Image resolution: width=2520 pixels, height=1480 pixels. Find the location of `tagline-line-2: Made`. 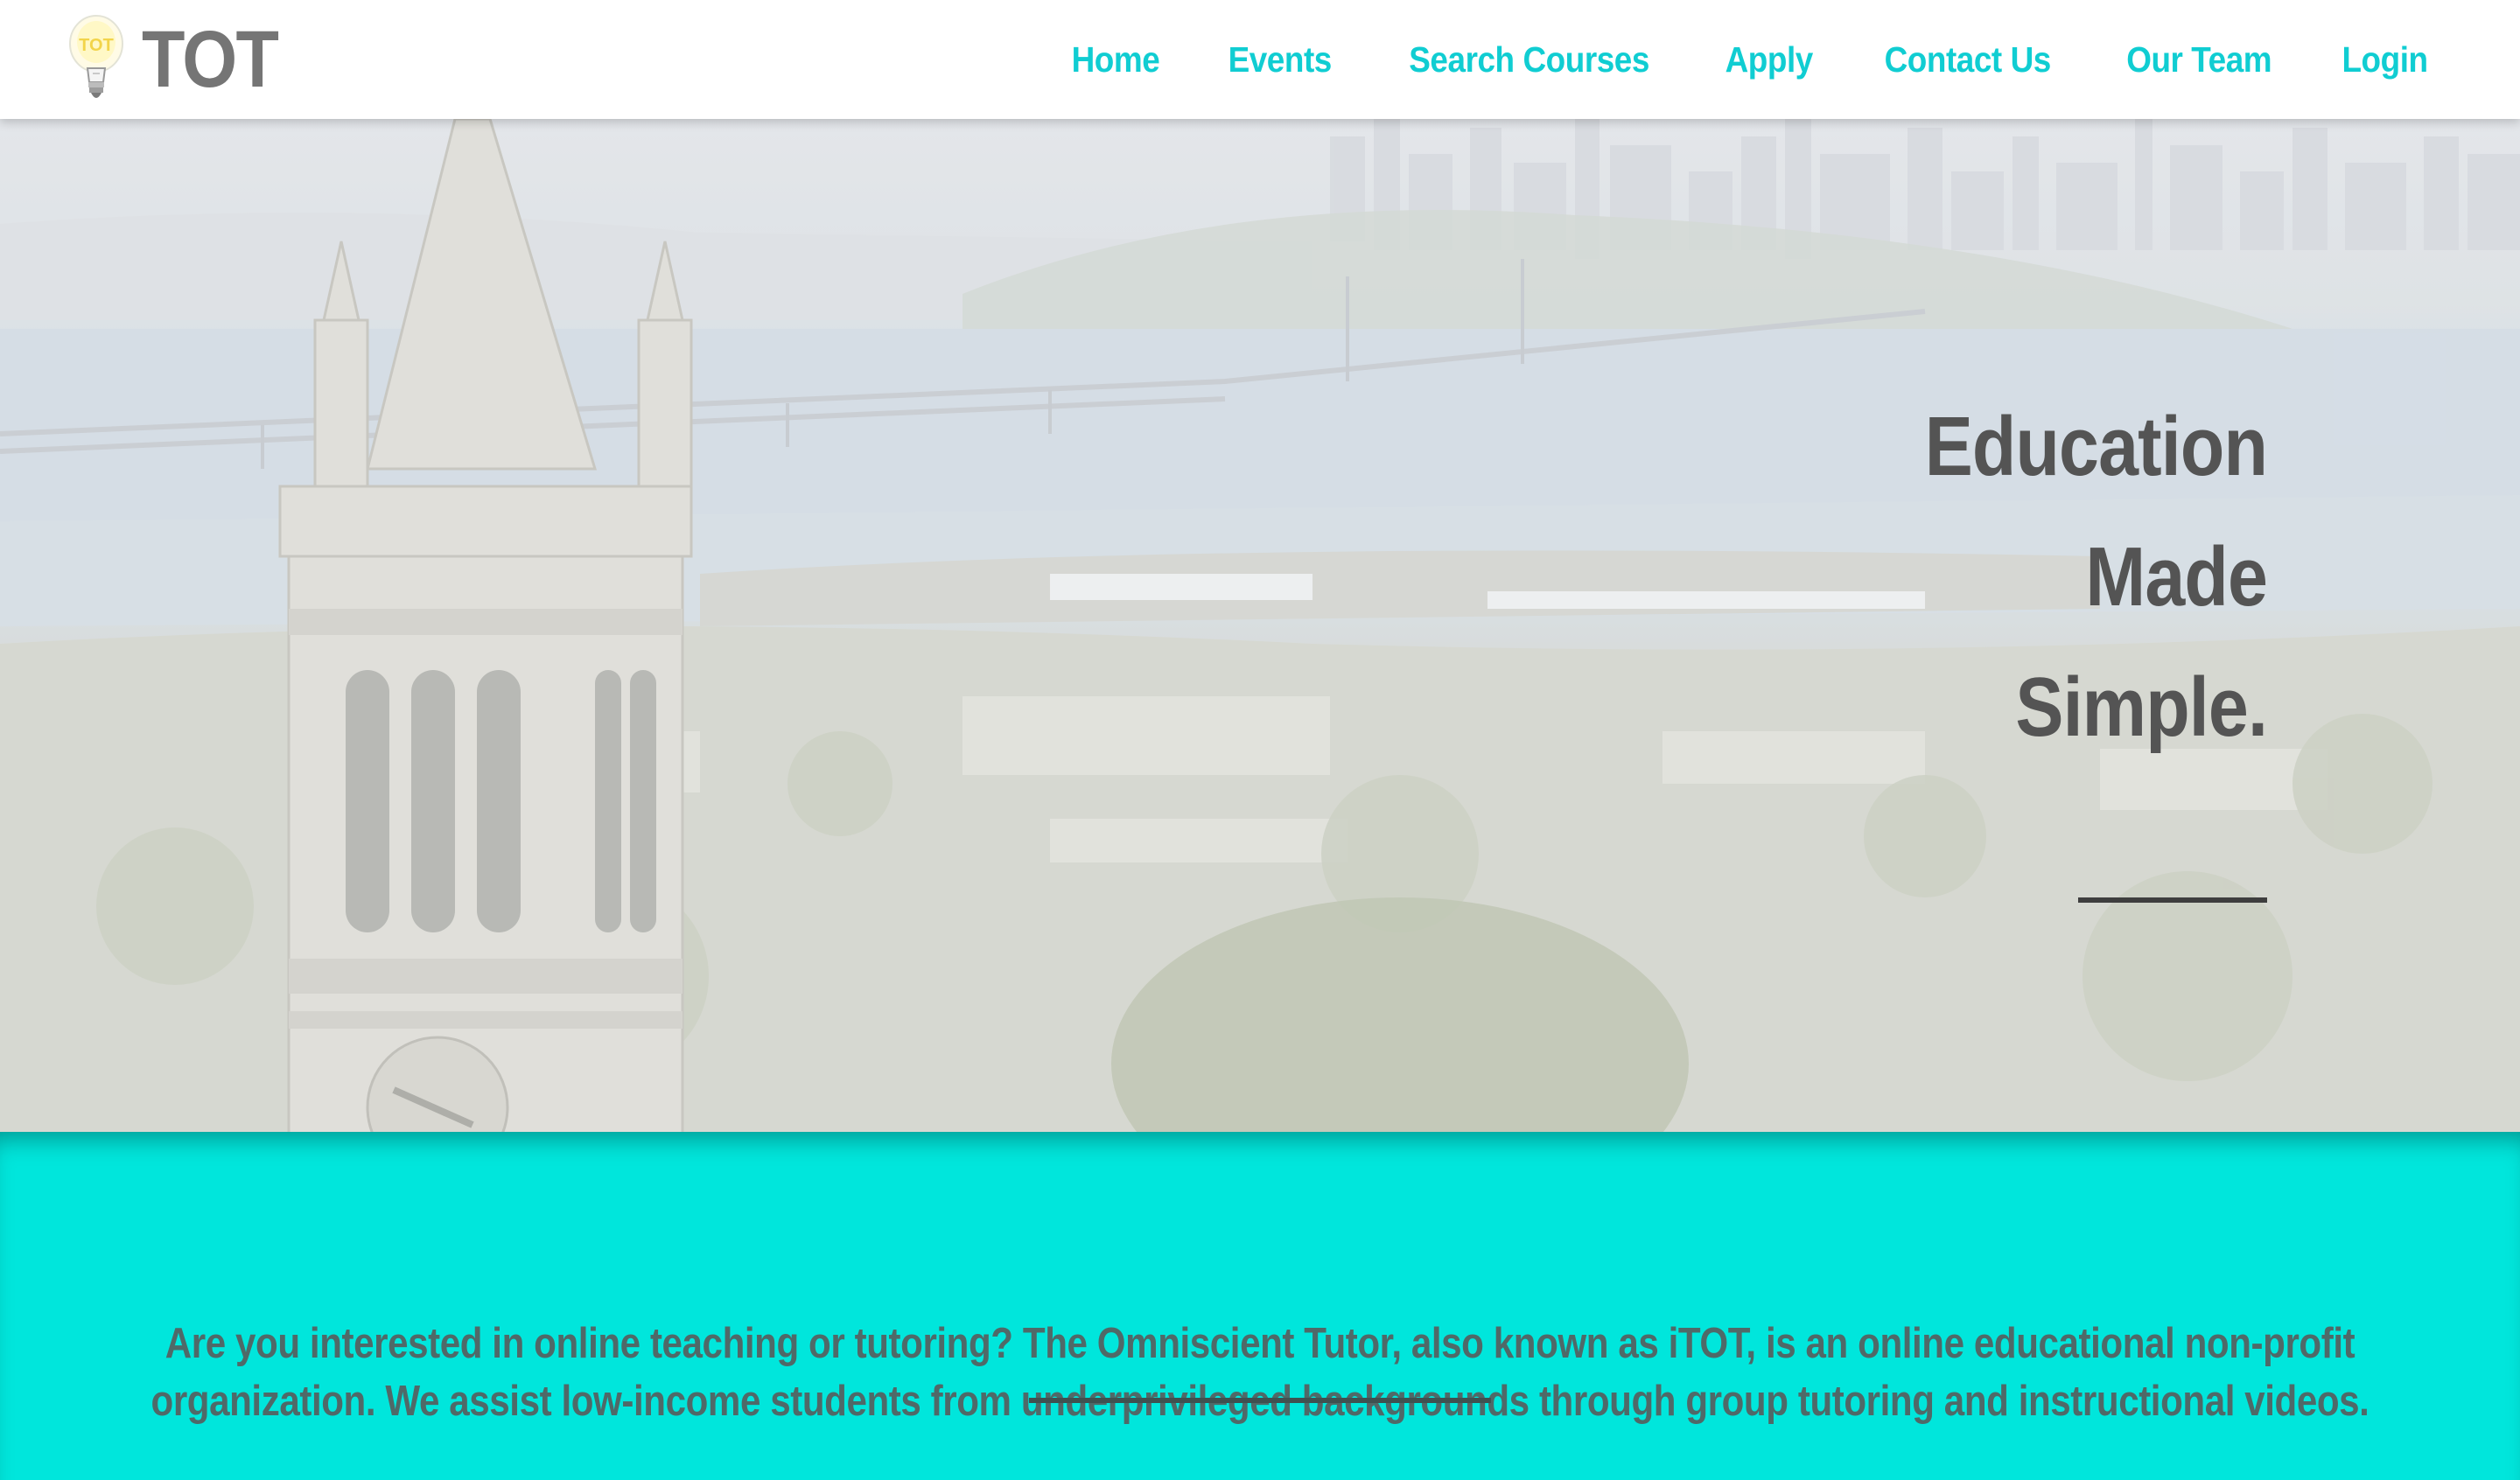

tagline-line-2: Made is located at coordinates (2176, 577).